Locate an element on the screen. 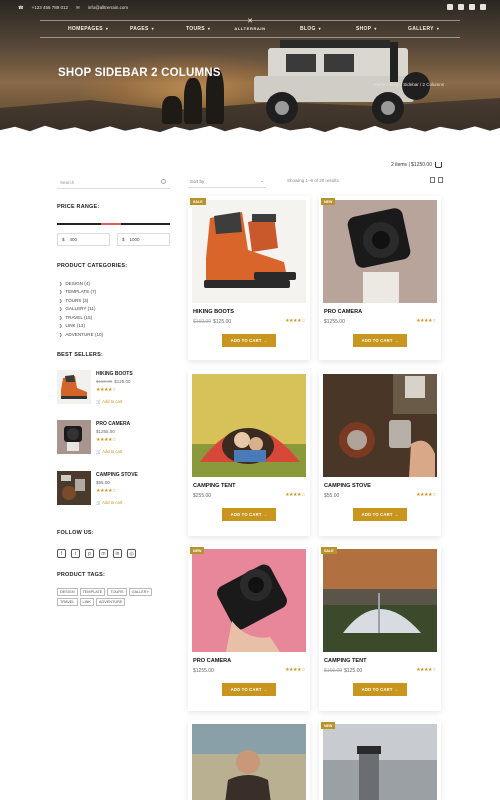 This screenshot has height=800, width=500. linkedin-icon: in is located at coordinates (117, 553).